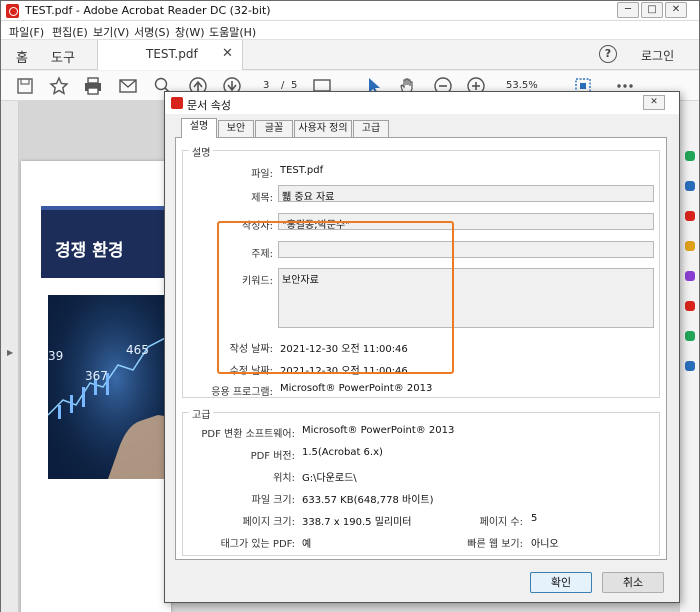 This screenshot has height=612, width=700. I want to click on tab-security: 보안, so click(236, 128).